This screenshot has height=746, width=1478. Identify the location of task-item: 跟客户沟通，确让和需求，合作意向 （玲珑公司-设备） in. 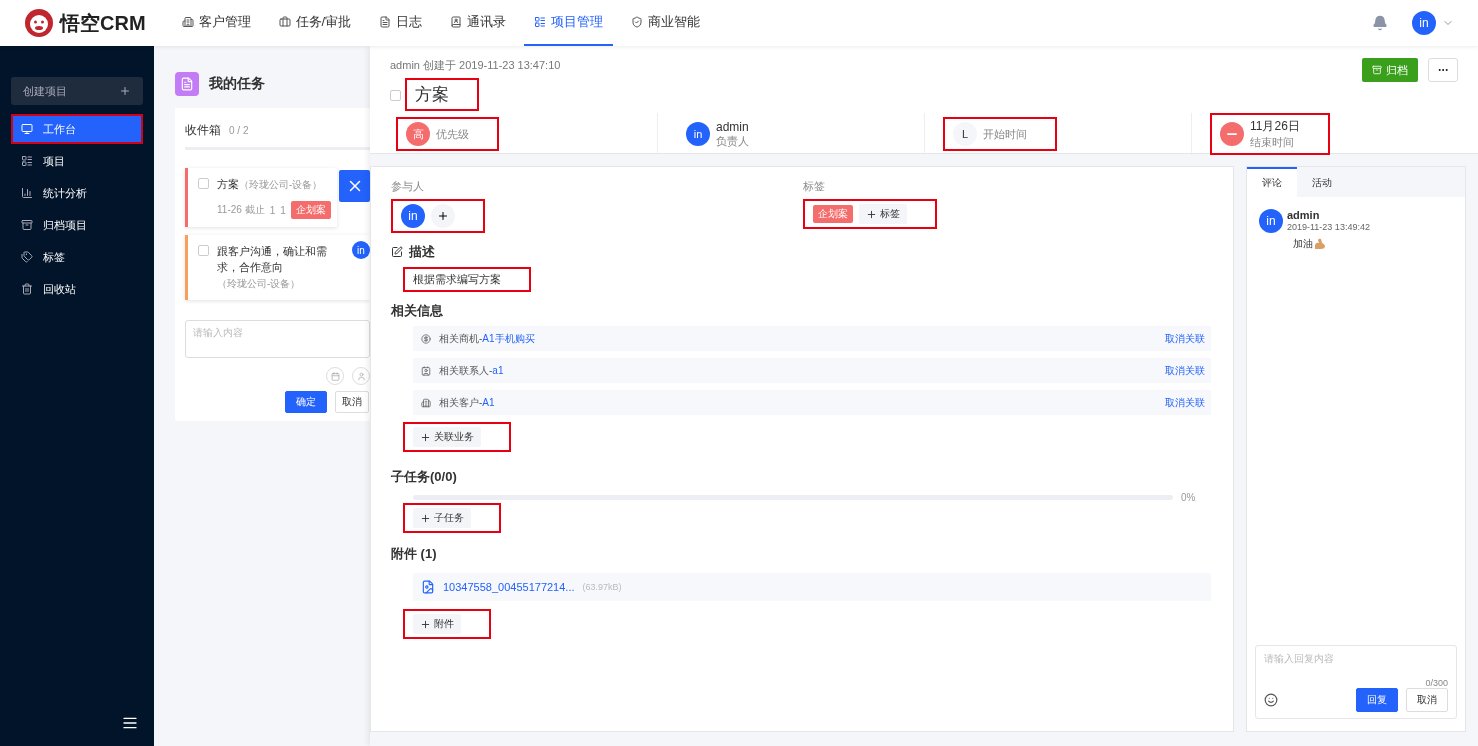
(277, 267).